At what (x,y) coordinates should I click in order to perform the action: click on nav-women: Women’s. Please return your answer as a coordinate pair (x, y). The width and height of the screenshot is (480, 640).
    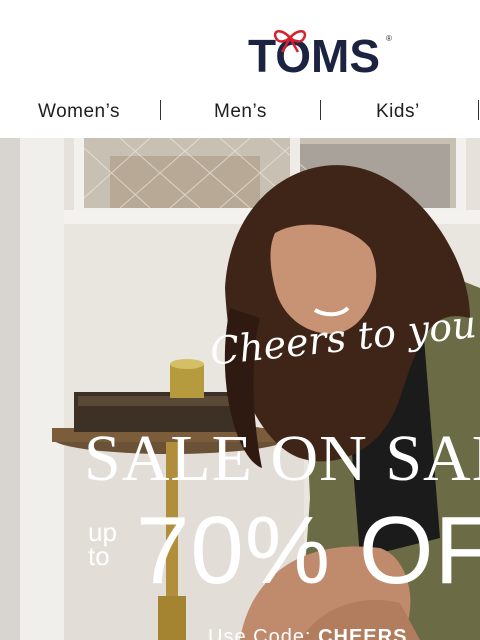
    Looking at the image, I should click on (79, 112).